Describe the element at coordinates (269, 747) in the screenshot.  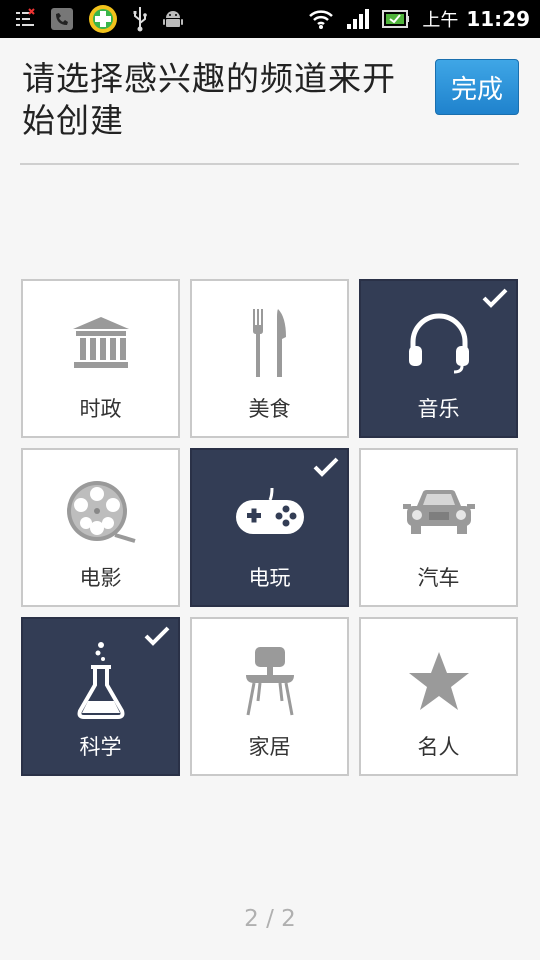
I see `channel-label: 家居` at that location.